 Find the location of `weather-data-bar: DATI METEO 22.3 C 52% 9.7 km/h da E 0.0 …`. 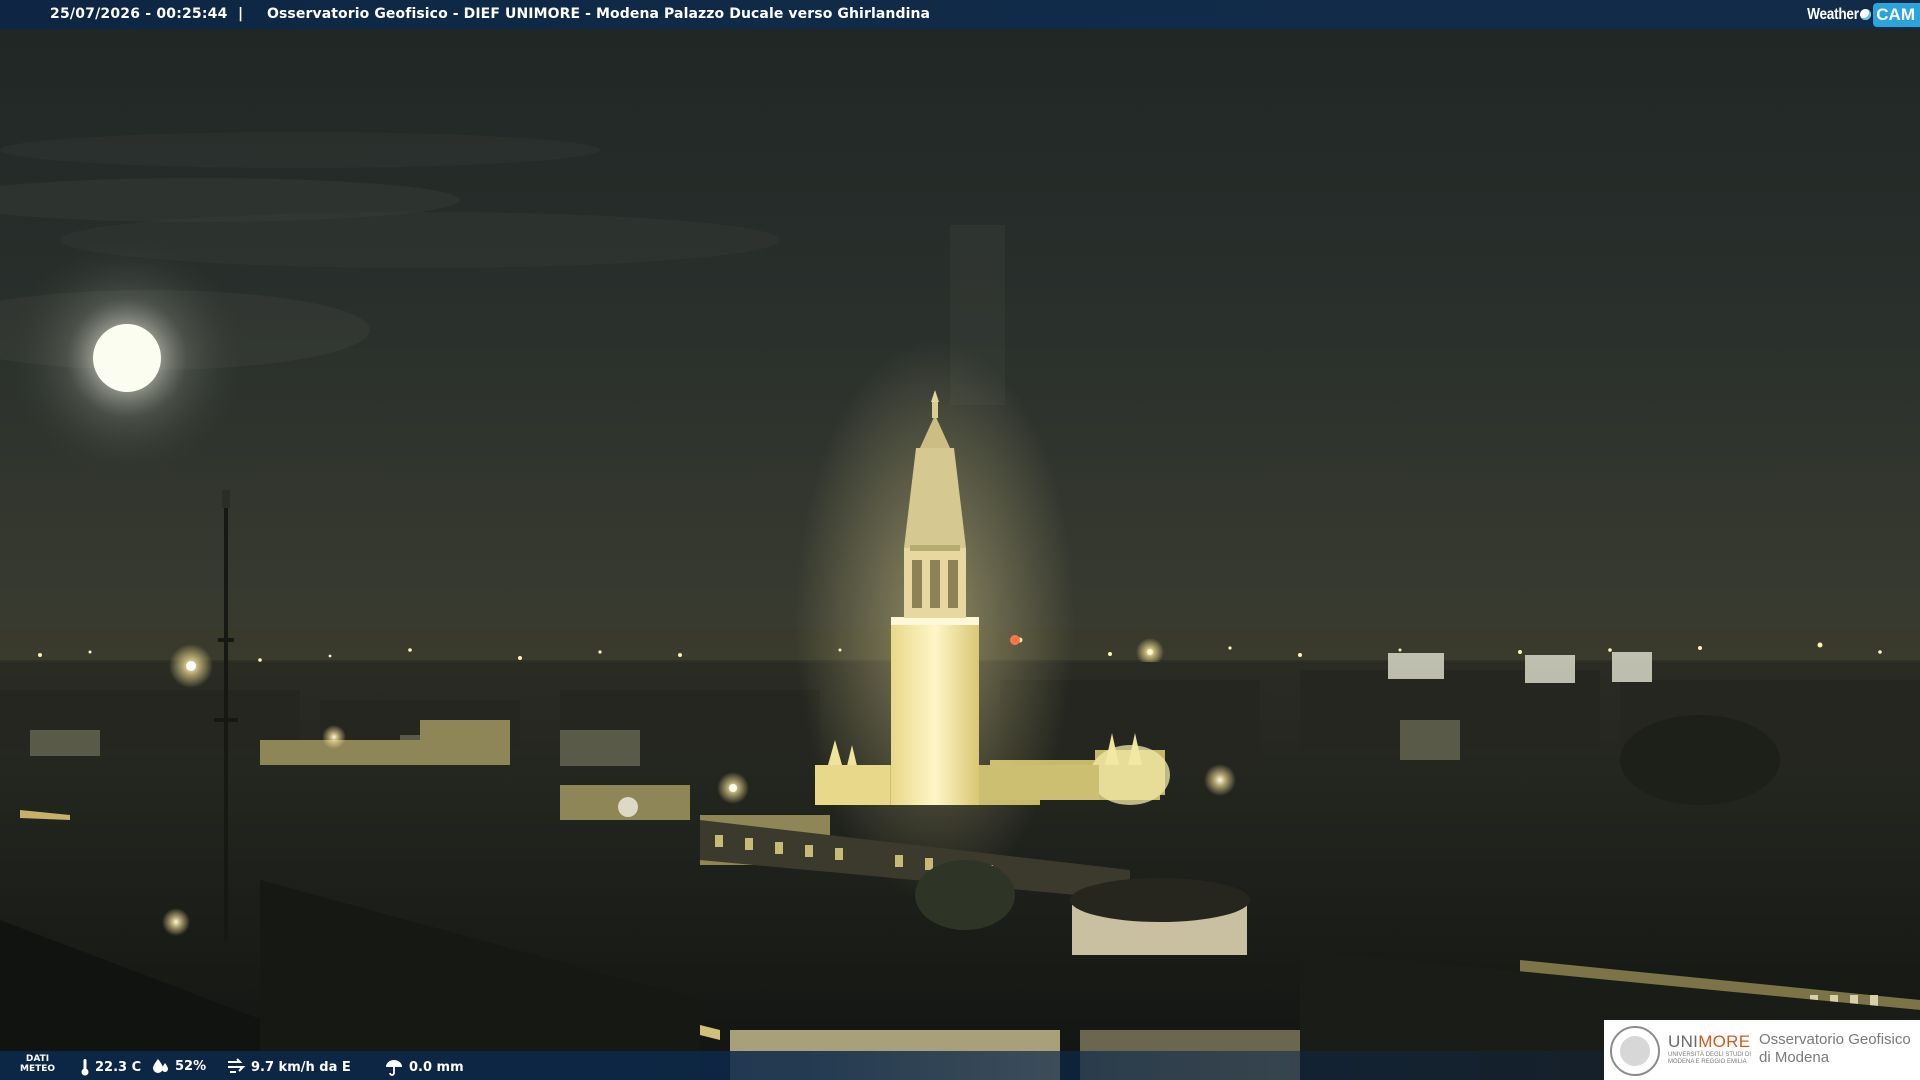

weather-data-bar: DATI METEO 22.3 C 52% 9.7 km/h da E 0.0 … is located at coordinates (802, 1065).